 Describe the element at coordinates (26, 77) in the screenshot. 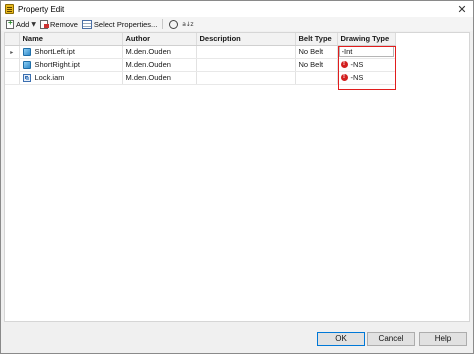

I see `assembly-icon` at that location.